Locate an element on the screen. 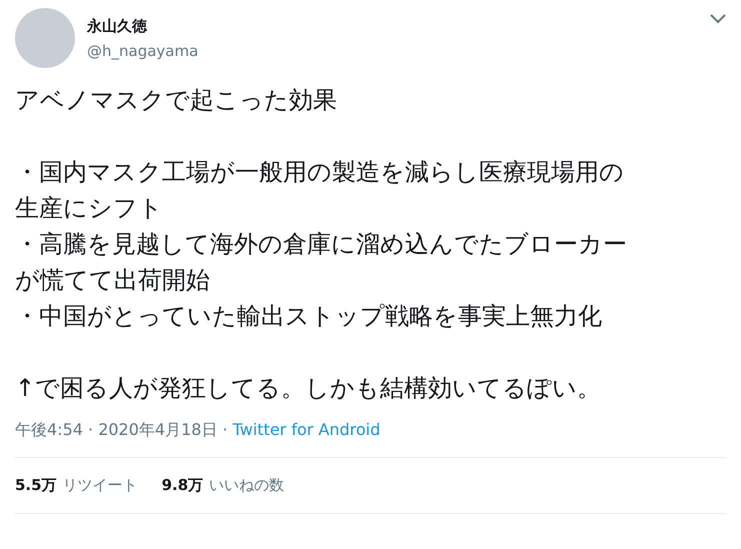 The width and height of the screenshot is (741, 549). tweet-text-line: ↑で困る人が発狂してる。しかも結構効いてるぽい。 is located at coordinates (308, 388).